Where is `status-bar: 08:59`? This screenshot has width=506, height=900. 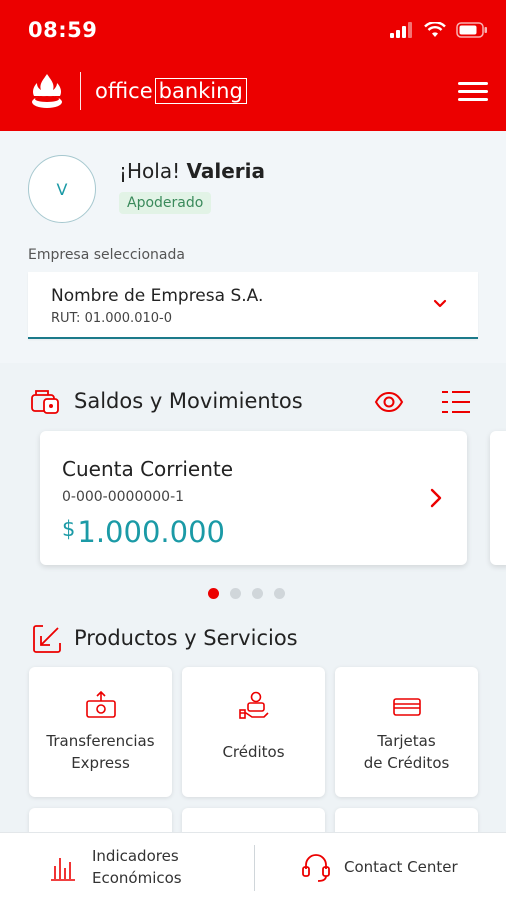
status-bar: 08:59 is located at coordinates (253, 31).